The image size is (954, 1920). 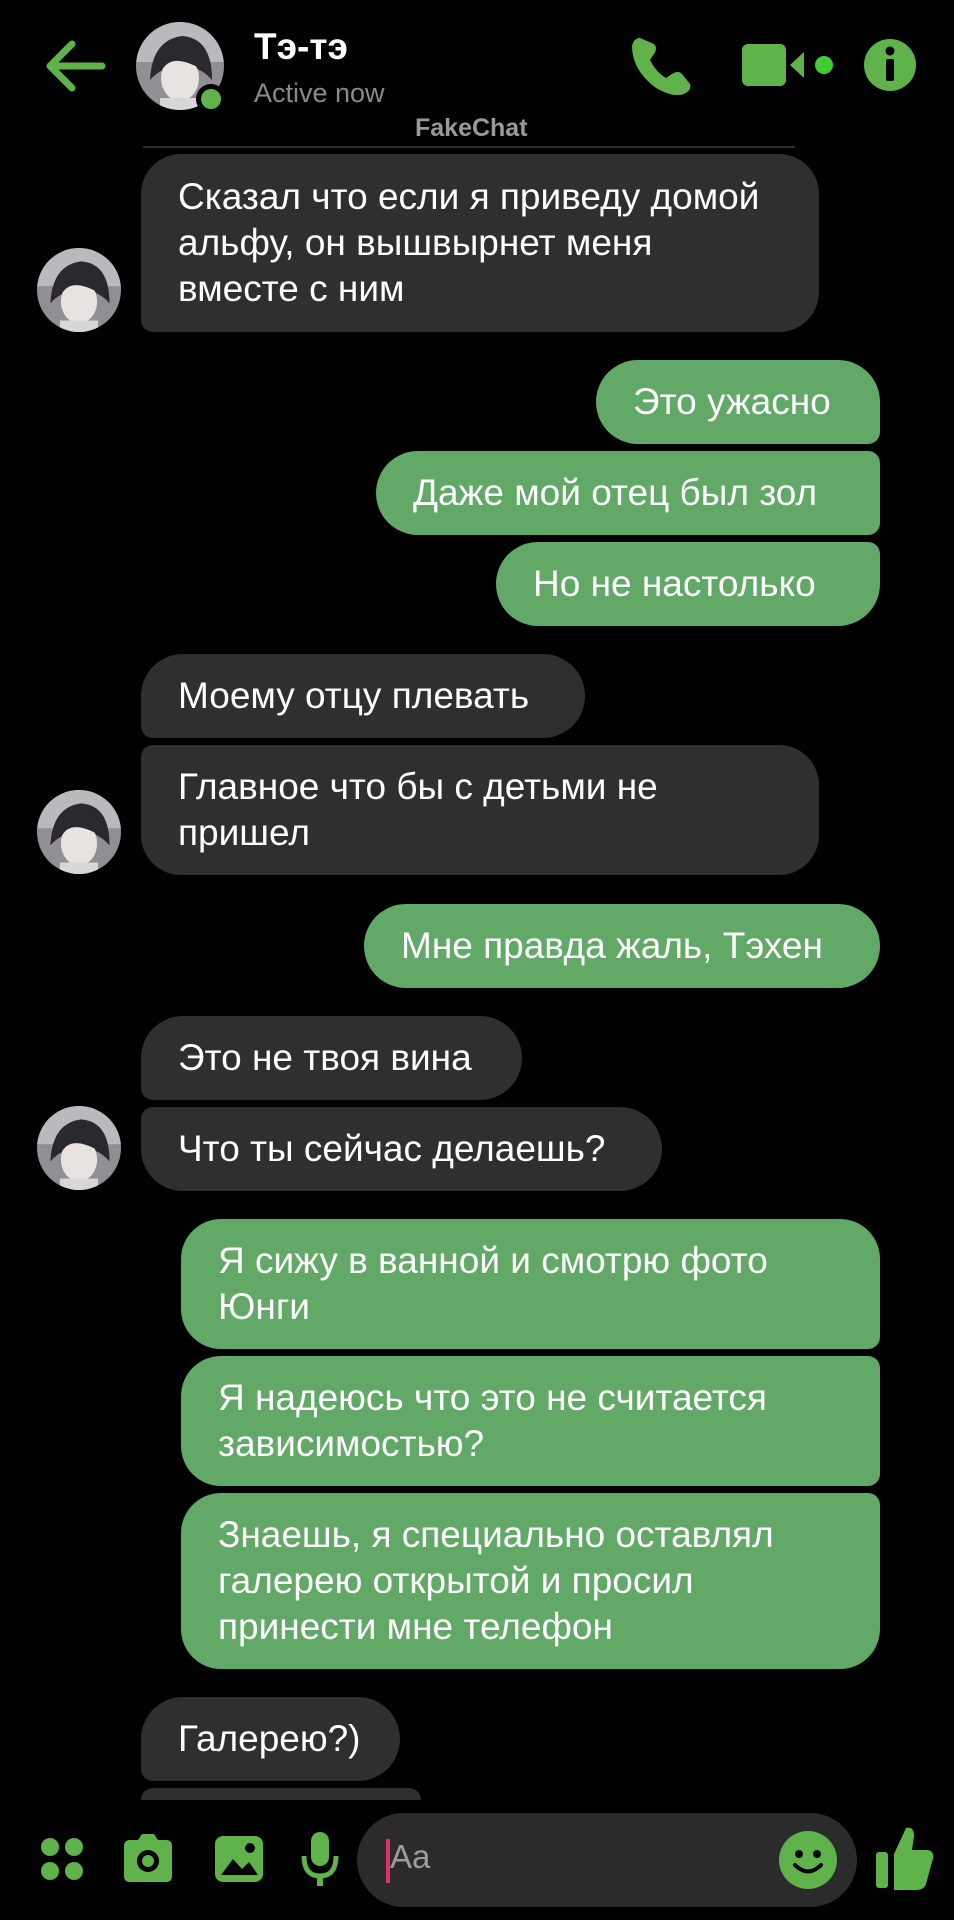 What do you see at coordinates (62, 1859) in the screenshot?
I see `apps-grid-icon` at bounding box center [62, 1859].